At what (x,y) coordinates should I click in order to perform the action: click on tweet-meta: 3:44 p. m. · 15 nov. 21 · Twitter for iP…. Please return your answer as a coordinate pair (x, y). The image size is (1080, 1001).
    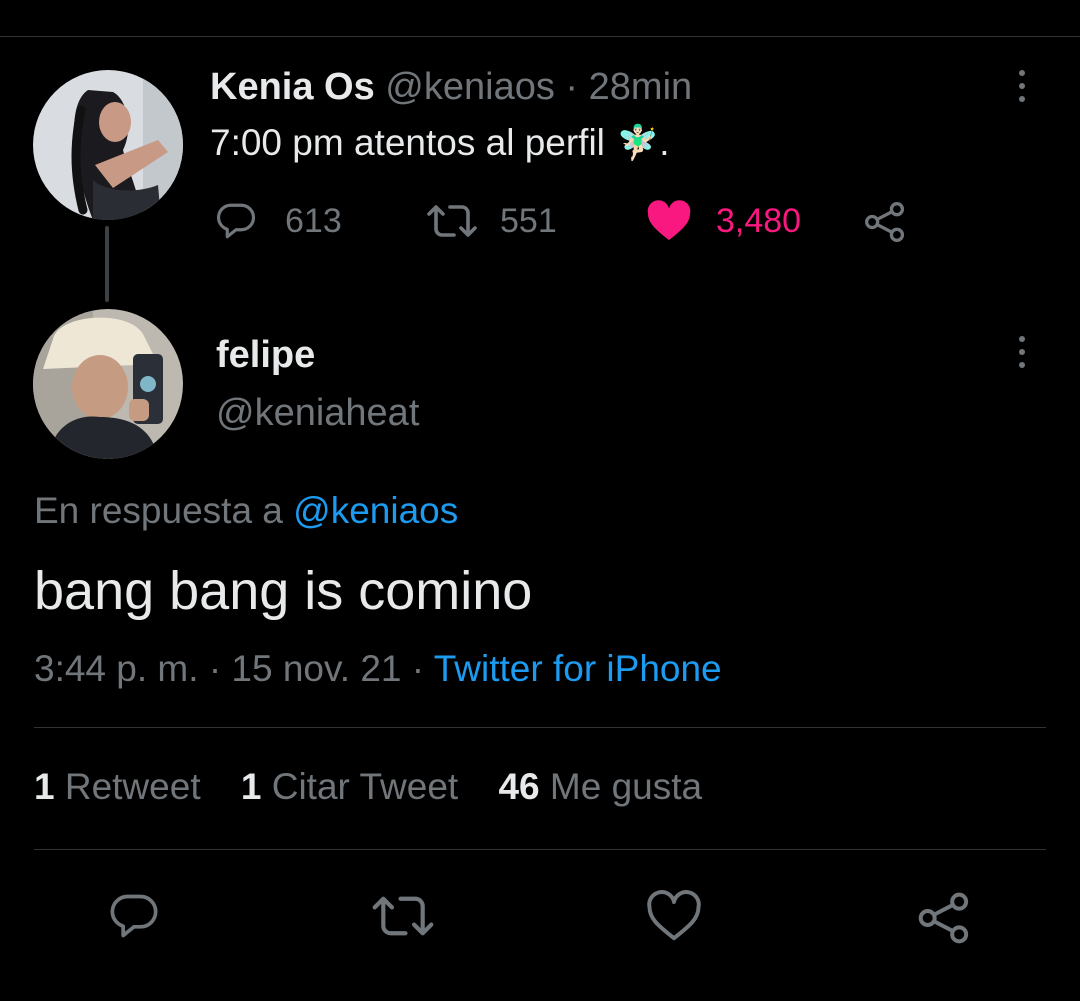
    Looking at the image, I should click on (378, 669).